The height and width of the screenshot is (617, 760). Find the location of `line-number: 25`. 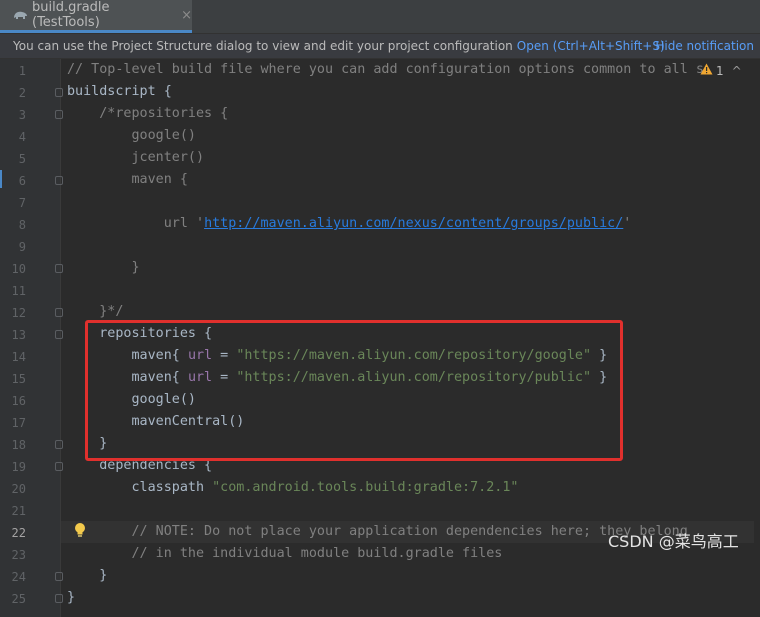

line-number: 25 is located at coordinates (18, 599).